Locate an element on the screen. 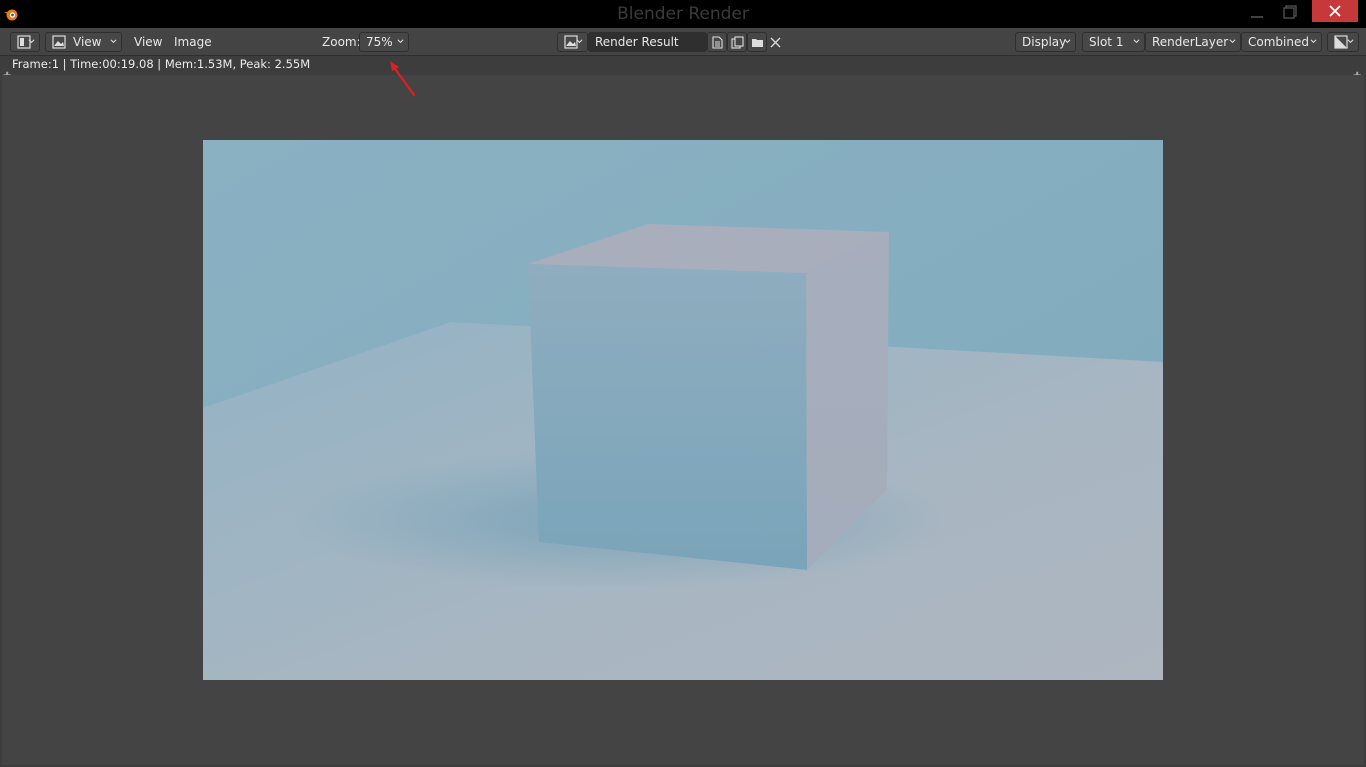 Image resolution: width=1366 pixels, height=767 pixels. menu-view: View is located at coordinates (148, 42).